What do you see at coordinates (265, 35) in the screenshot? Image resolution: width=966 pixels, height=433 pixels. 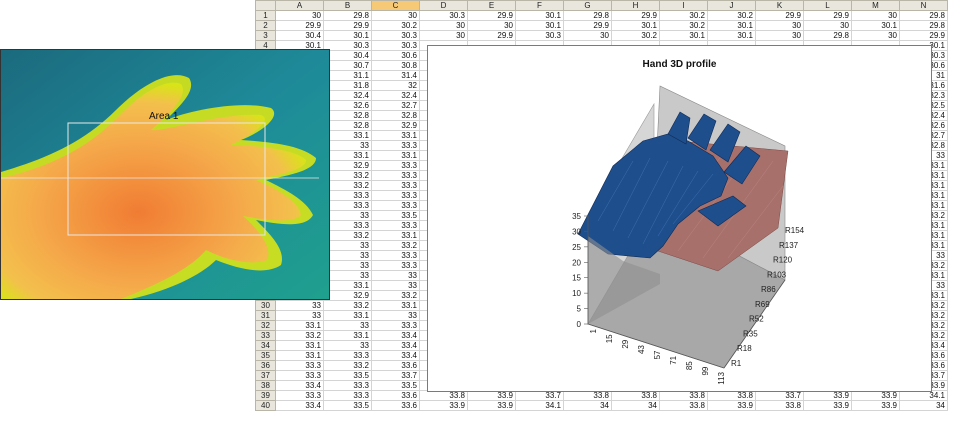 I see `row-header: 3` at bounding box center [265, 35].